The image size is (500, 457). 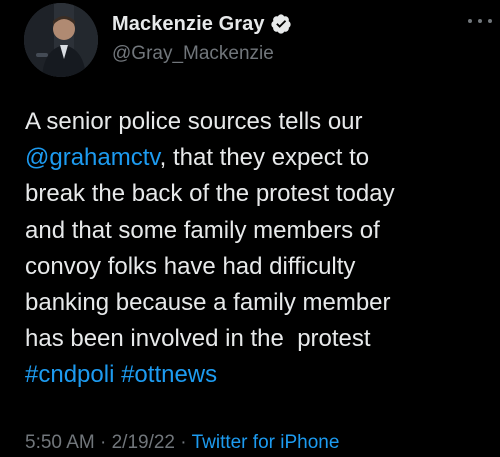 I want to click on mention-link: @grahamctv, so click(x=92, y=157).